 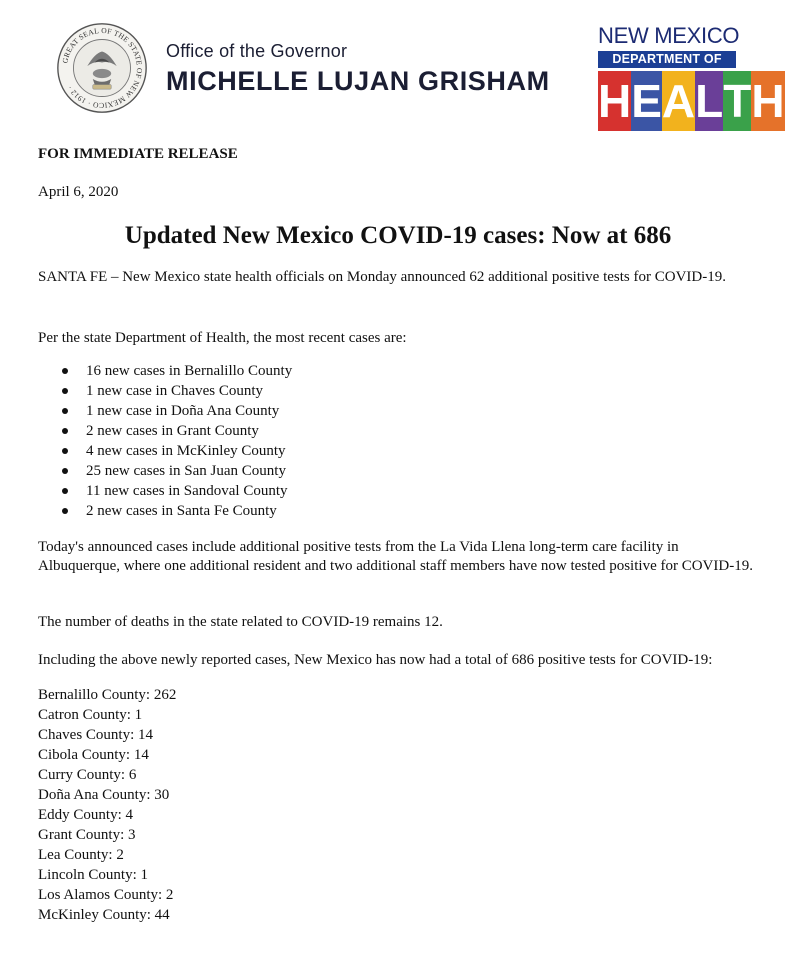 I want to click on county-total-line: Chaves County: 14, so click(x=95, y=735).